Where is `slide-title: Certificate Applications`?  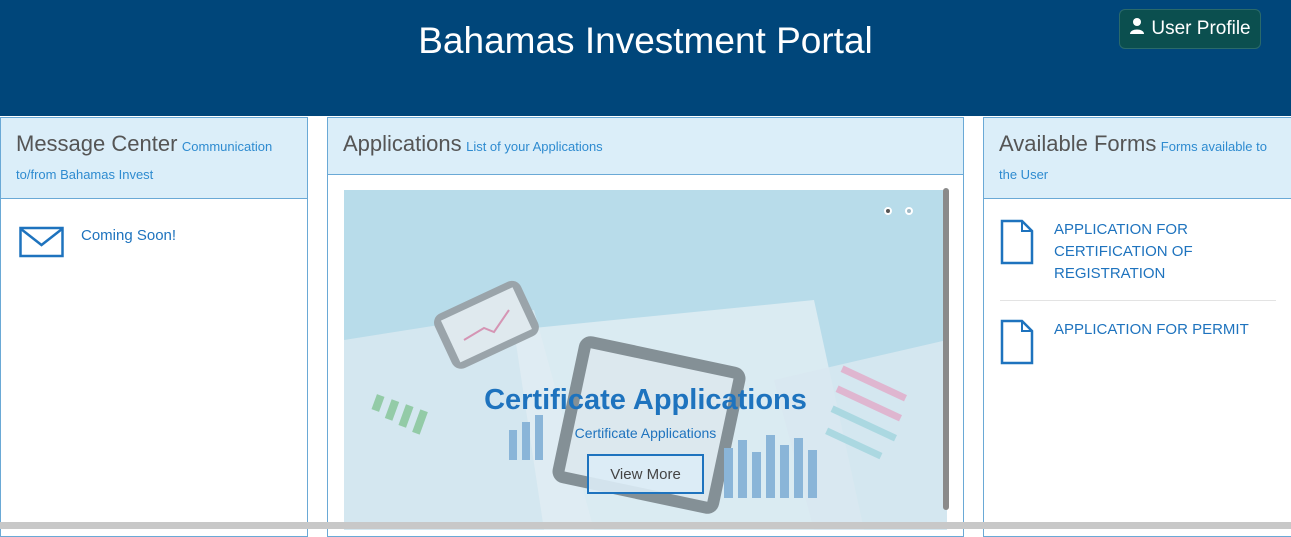 slide-title: Certificate Applications is located at coordinates (645, 400).